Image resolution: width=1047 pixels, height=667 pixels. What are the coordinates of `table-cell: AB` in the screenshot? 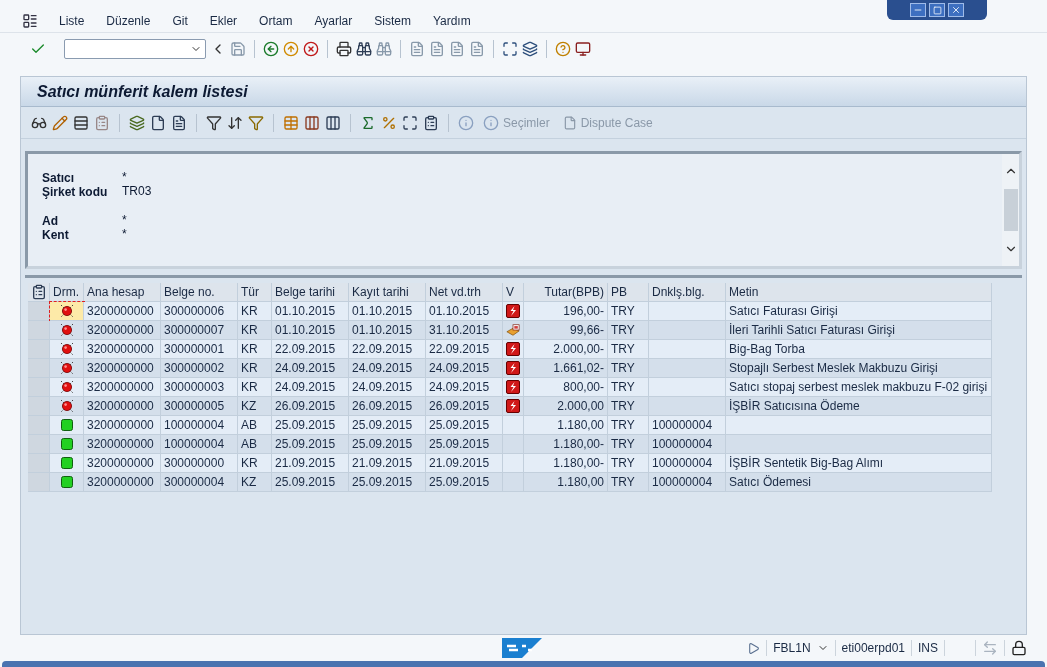 It's located at (255, 444).